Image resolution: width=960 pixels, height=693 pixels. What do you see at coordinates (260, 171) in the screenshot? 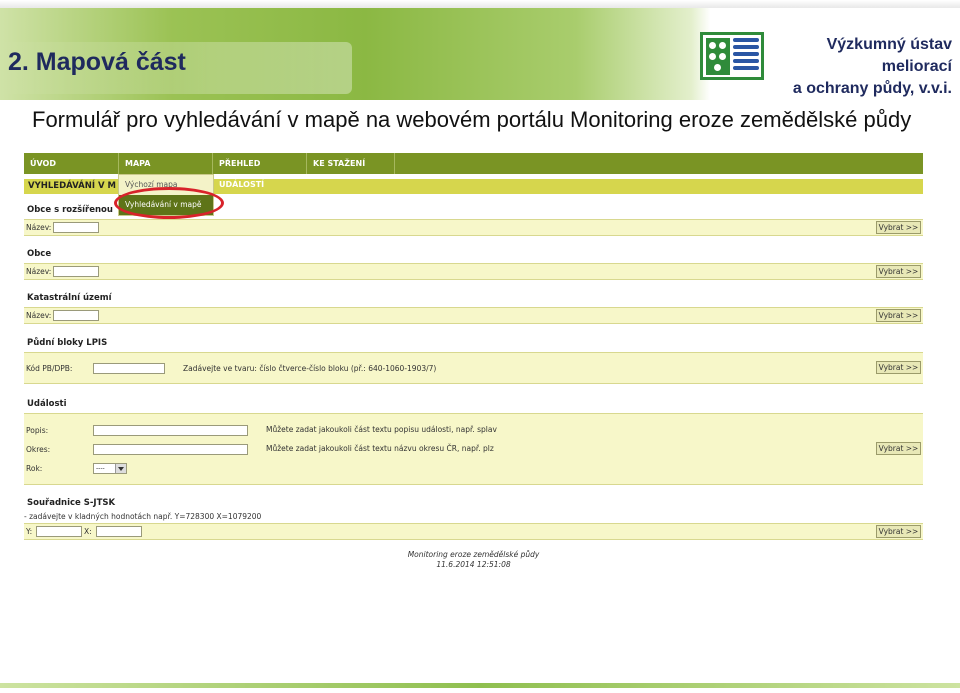
I see `nav-item-prehled-udalosti: PŘEHLED UDÁLOSTÍ` at bounding box center [260, 171].